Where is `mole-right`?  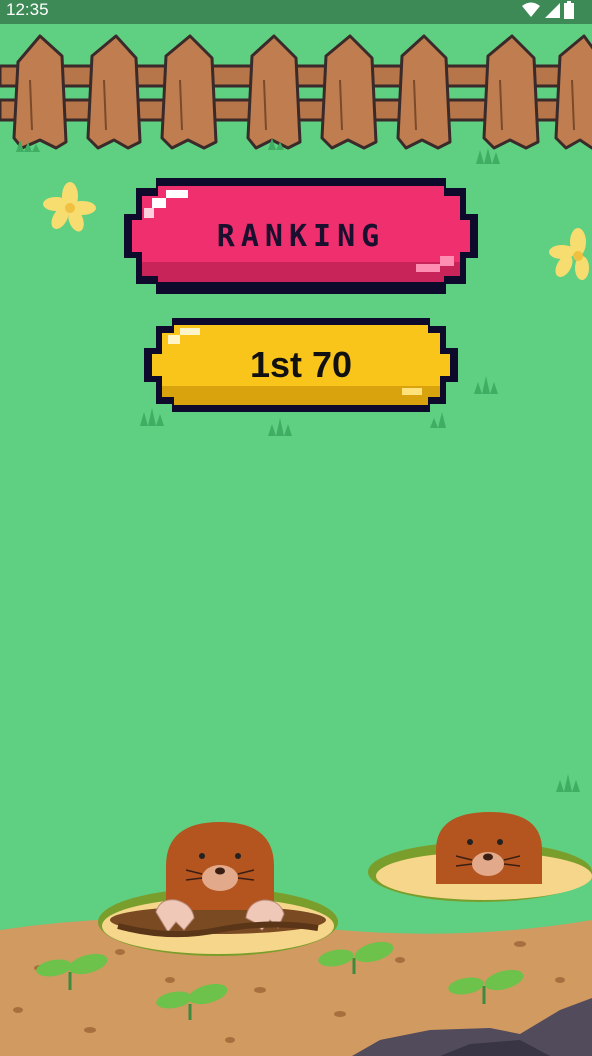
mole-right is located at coordinates (489, 848).